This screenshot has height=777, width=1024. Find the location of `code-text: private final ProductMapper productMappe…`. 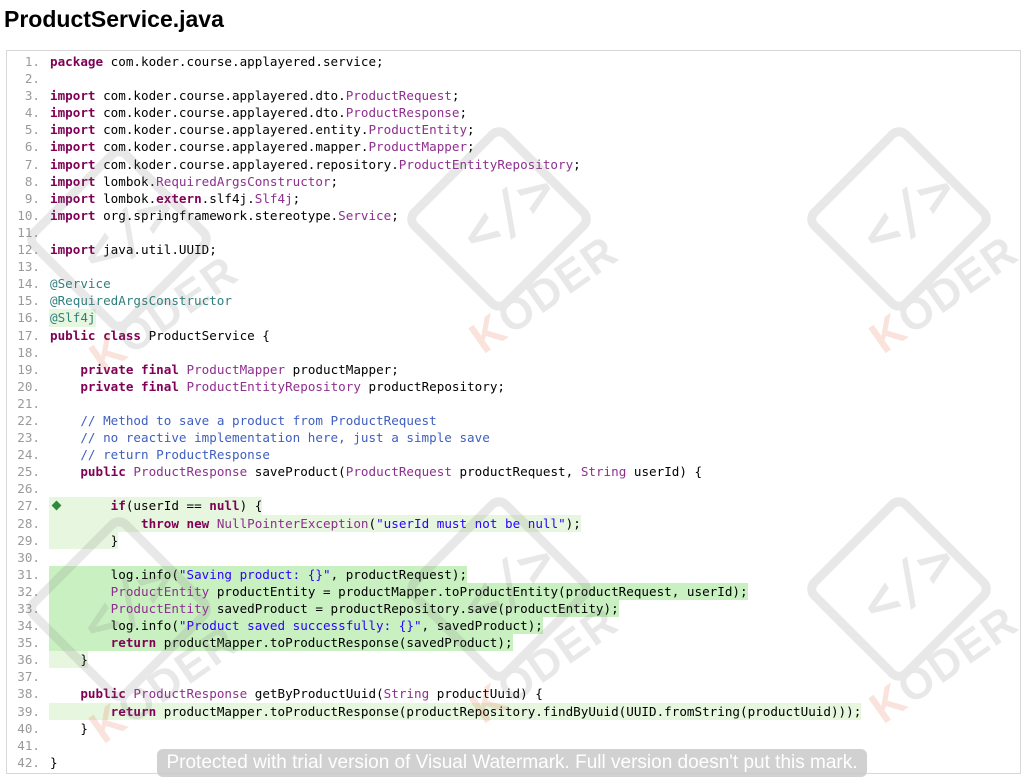

code-text: private final ProductMapper productMappe… is located at coordinates (239, 369).